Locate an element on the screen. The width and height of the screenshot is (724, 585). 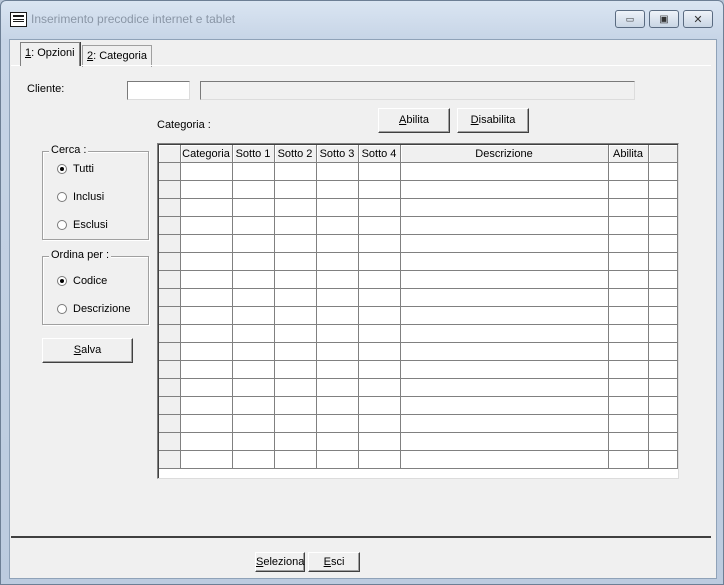
minimize-button: ▭ is located at coordinates (630, 19).